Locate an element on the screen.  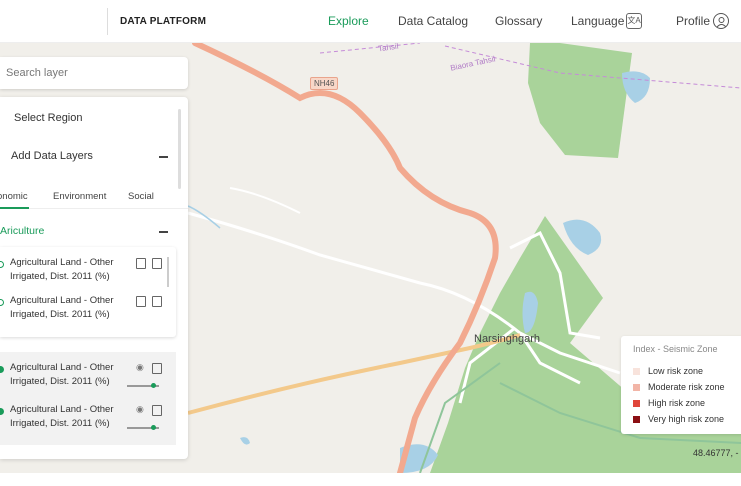
legend-label: Moderate risk zone is located at coordinates (686, 387).